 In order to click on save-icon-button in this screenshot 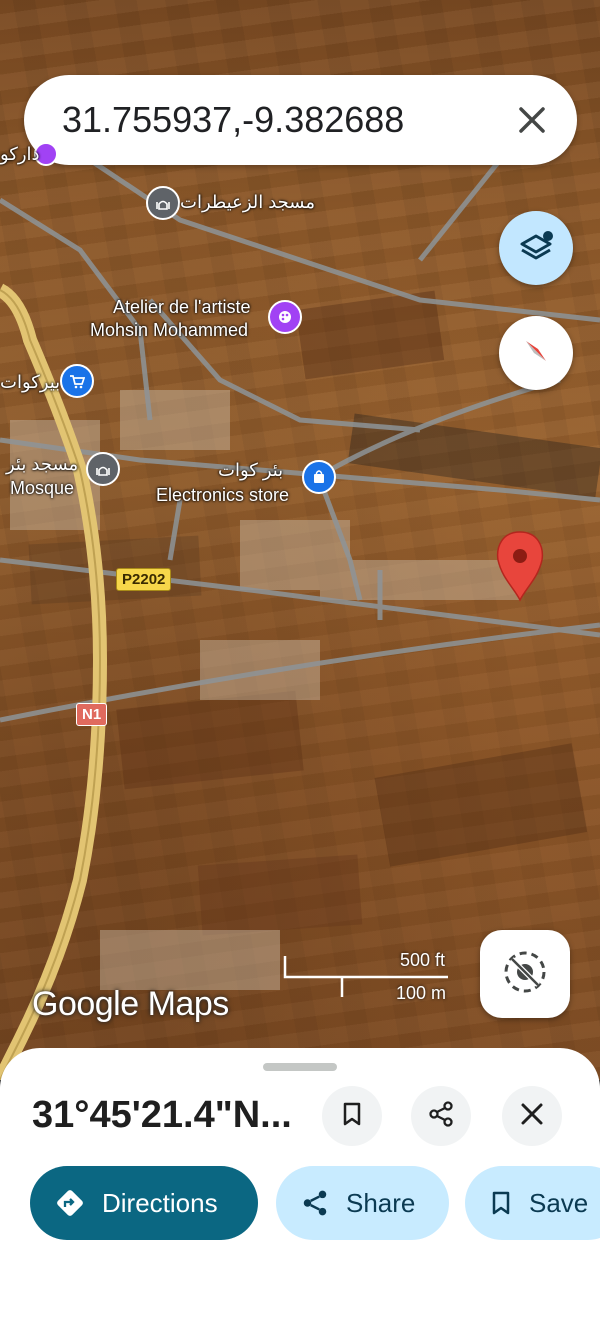, I will do `click(352, 1116)`.